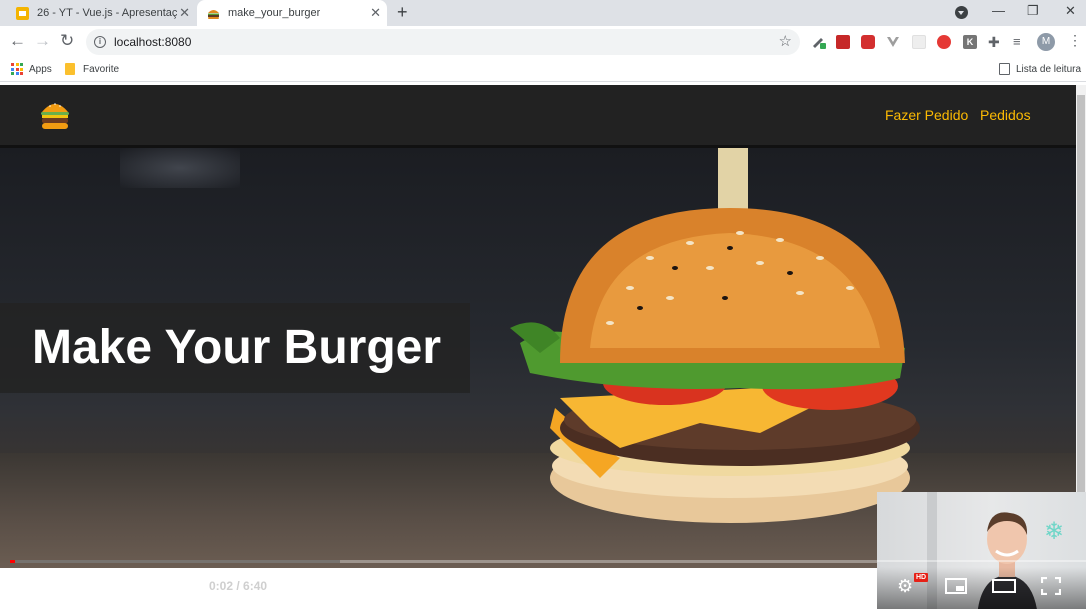  Describe the element at coordinates (843, 42) in the screenshot. I see `pdf-extension-icon` at that location.